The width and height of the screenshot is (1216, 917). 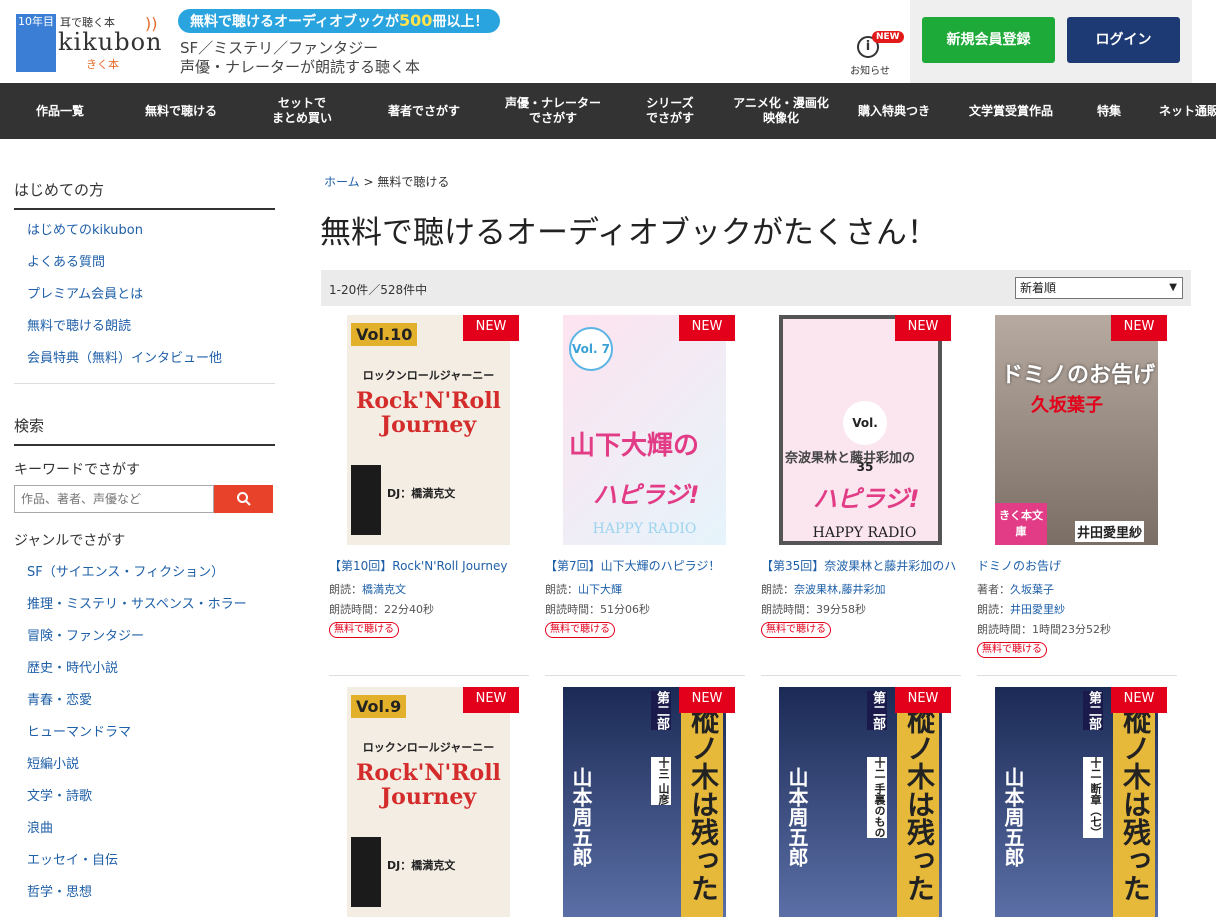 I want to click on cover-vol: Vol. 7, so click(x=591, y=349).